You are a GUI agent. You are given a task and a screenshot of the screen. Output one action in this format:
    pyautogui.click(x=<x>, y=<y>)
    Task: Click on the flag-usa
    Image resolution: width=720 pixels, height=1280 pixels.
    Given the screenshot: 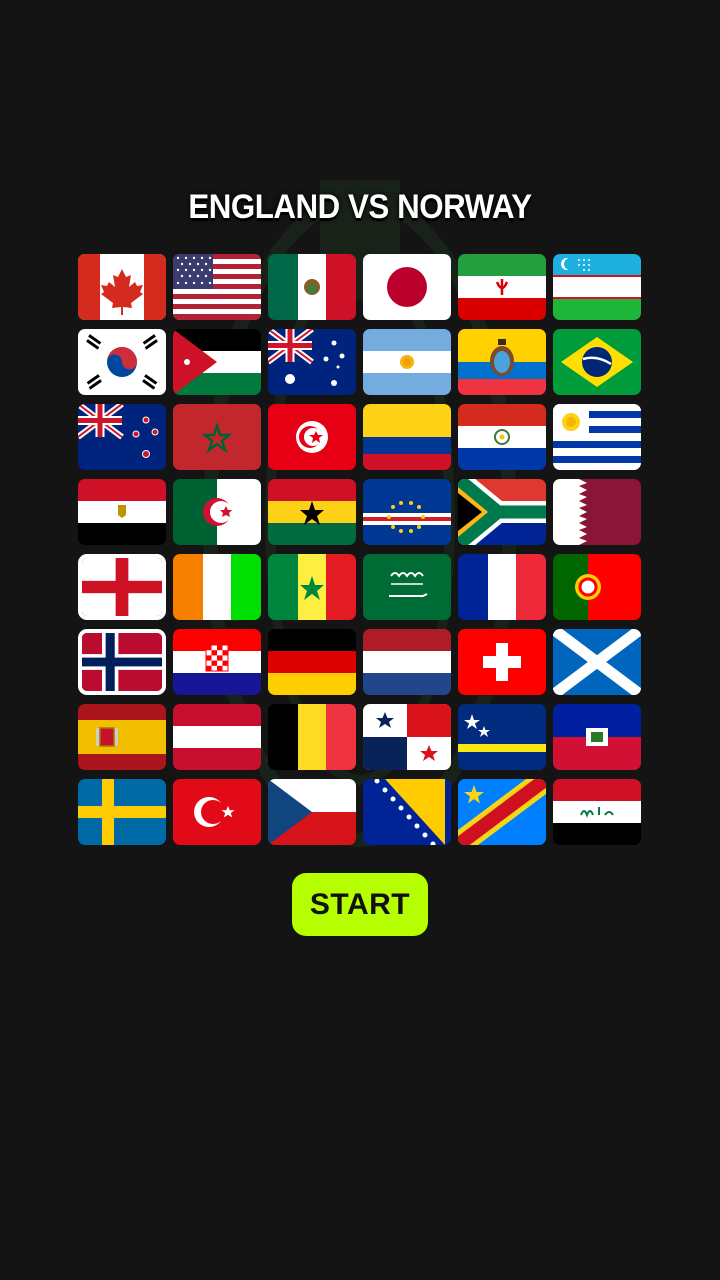 What is the action you would take?
    pyautogui.click(x=217, y=287)
    